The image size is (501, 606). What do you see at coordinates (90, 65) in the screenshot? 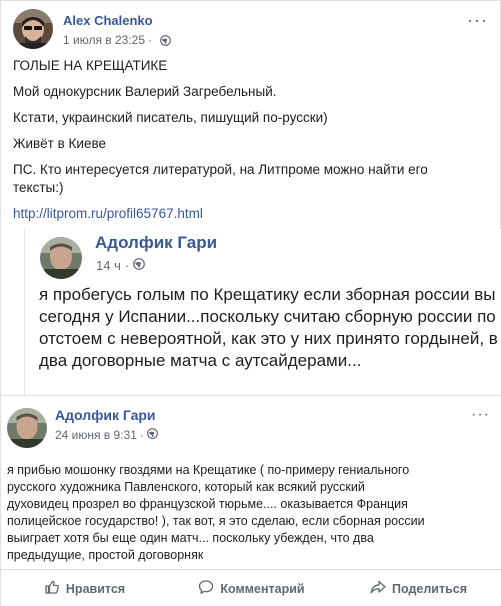
I see `post-line-title: ГОЛЫЕ НА КРЕЩАТИКЕ` at bounding box center [90, 65].